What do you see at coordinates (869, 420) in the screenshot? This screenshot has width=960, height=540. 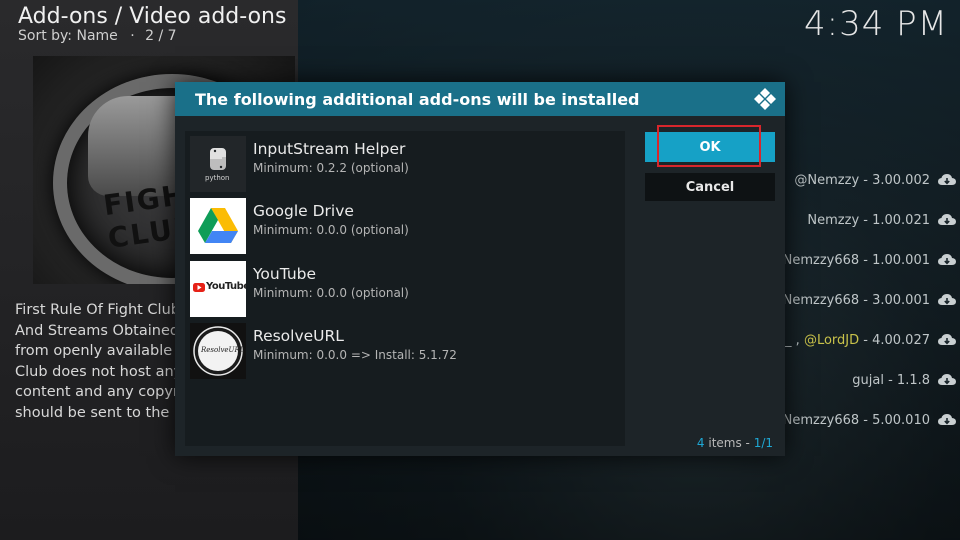 I see `list-item: Nemzzy668 - 5.00.010` at bounding box center [869, 420].